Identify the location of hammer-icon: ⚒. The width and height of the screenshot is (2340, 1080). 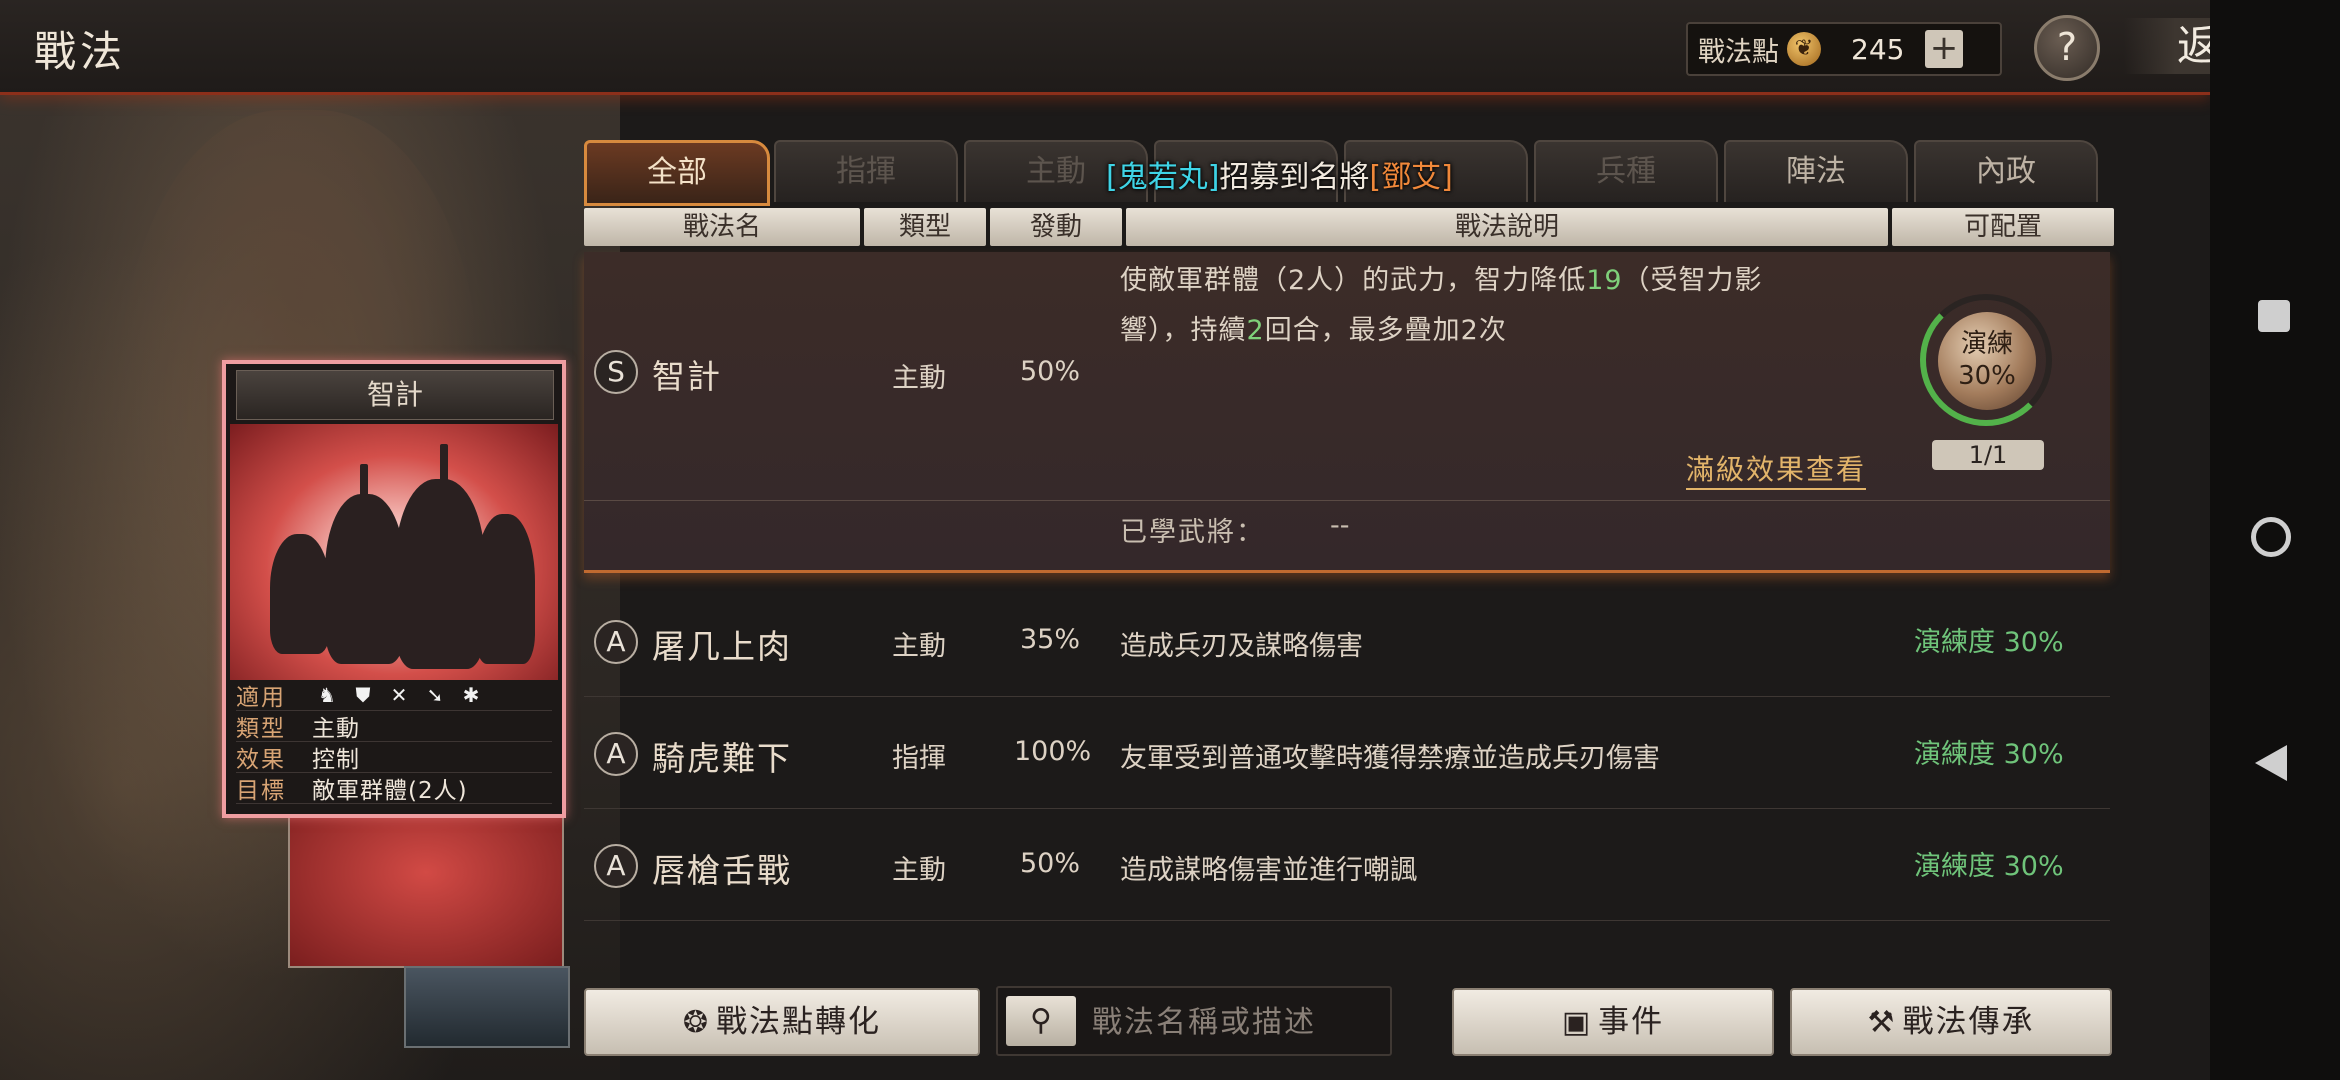
(1882, 1022).